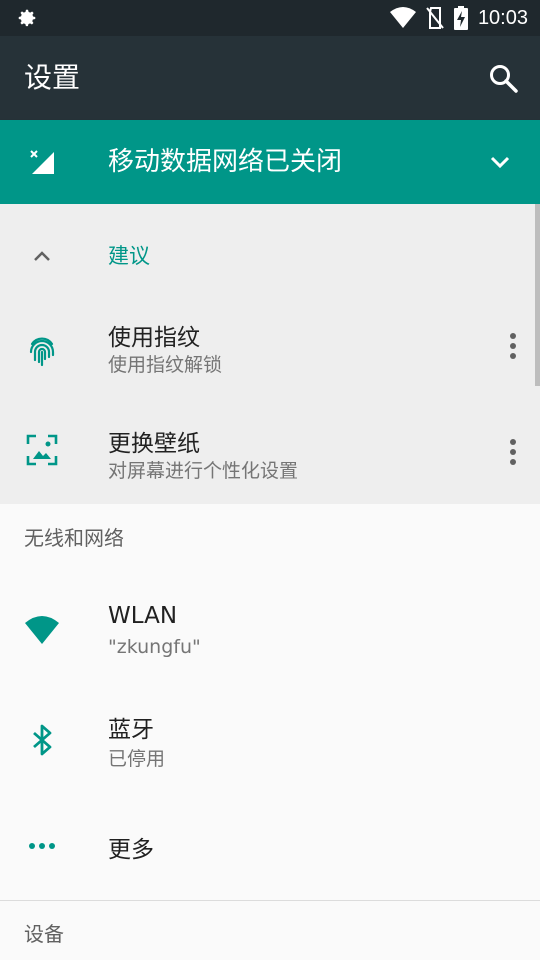 This screenshot has height=960, width=540. I want to click on mobile-data-off-icon, so click(42, 162).